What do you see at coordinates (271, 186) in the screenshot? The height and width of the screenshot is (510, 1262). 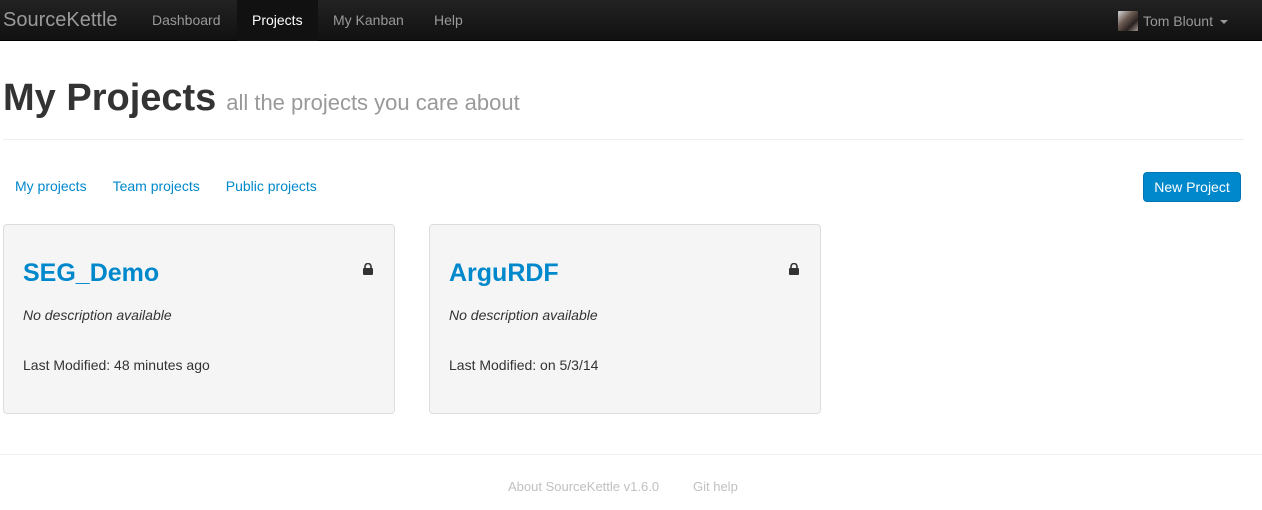 I see `tab-public-projects: Public projects` at bounding box center [271, 186].